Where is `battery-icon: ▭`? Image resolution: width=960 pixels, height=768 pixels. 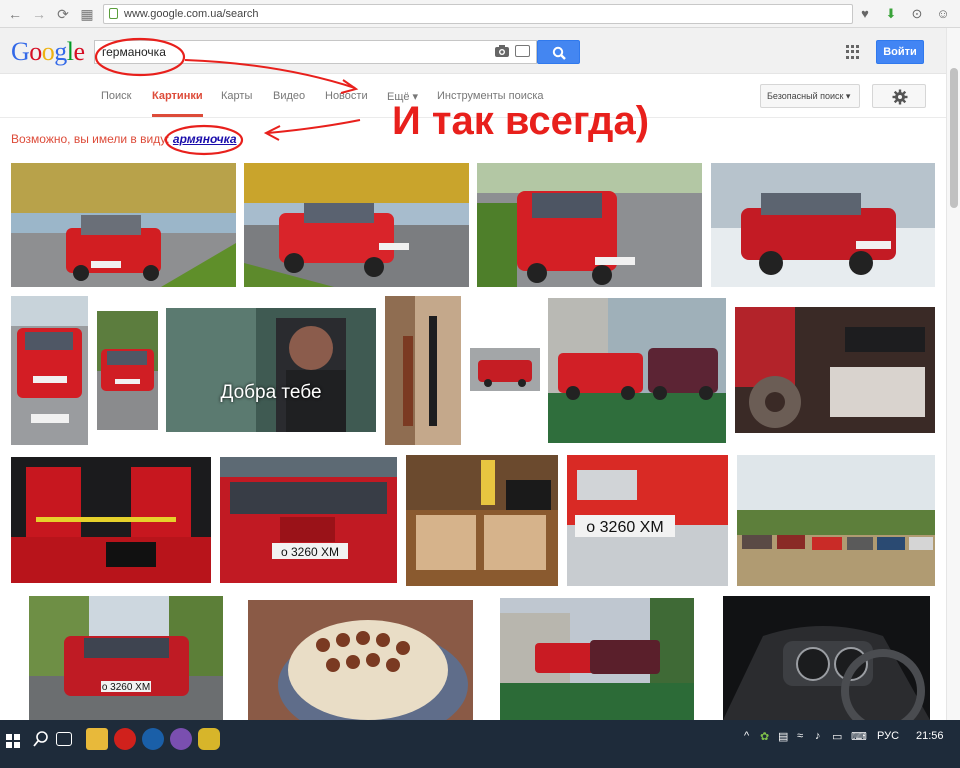 battery-icon: ▭ is located at coordinates (837, 736).